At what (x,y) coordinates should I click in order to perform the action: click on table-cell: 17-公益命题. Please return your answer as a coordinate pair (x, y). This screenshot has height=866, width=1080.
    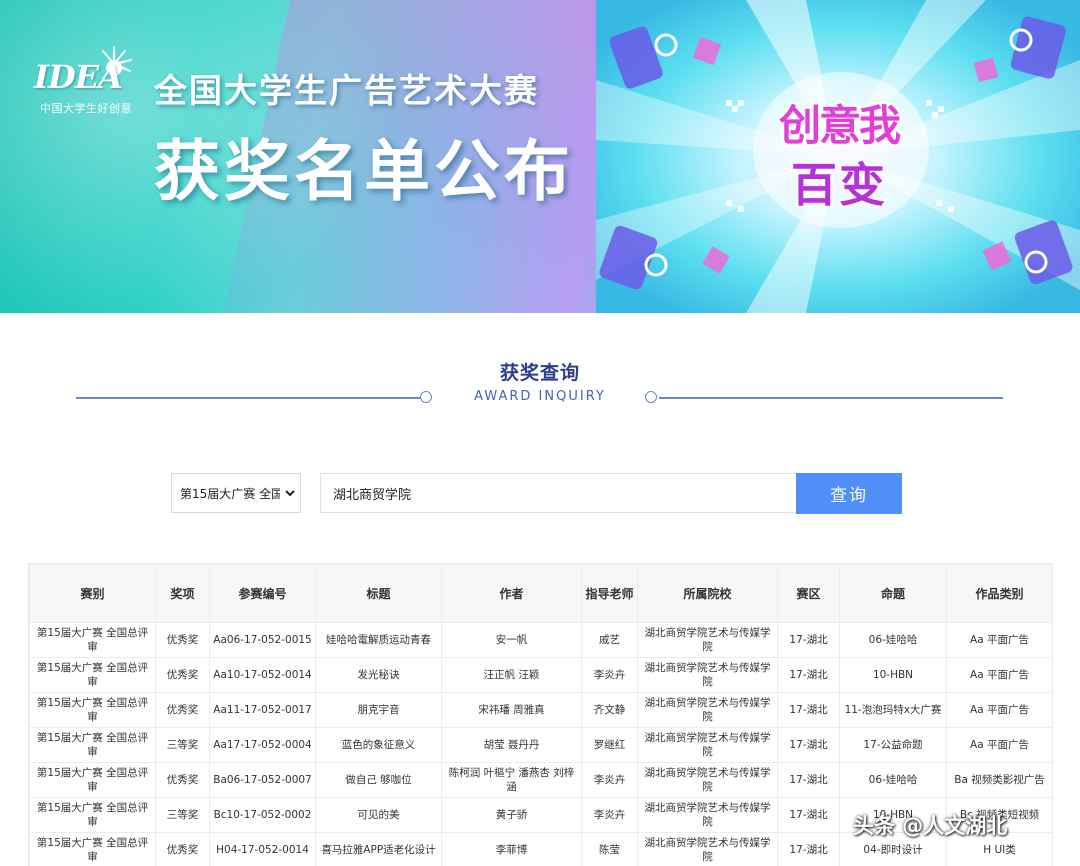
    Looking at the image, I should click on (893, 745).